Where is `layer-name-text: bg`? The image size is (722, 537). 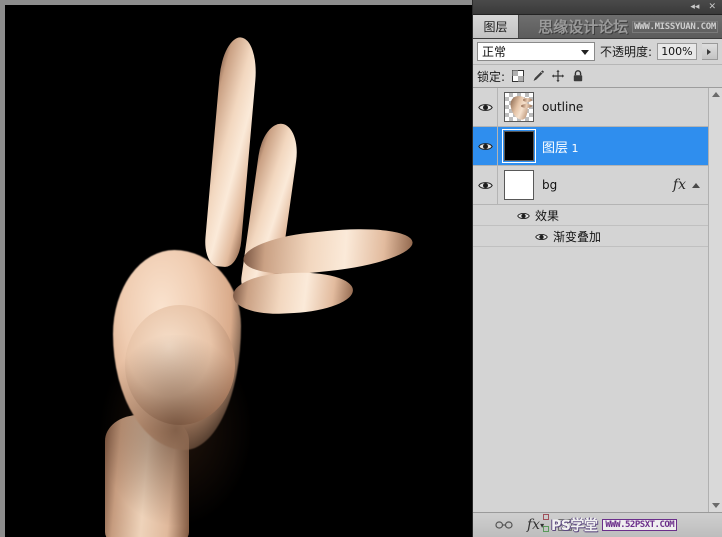
layer-name-text: bg is located at coordinates (550, 185).